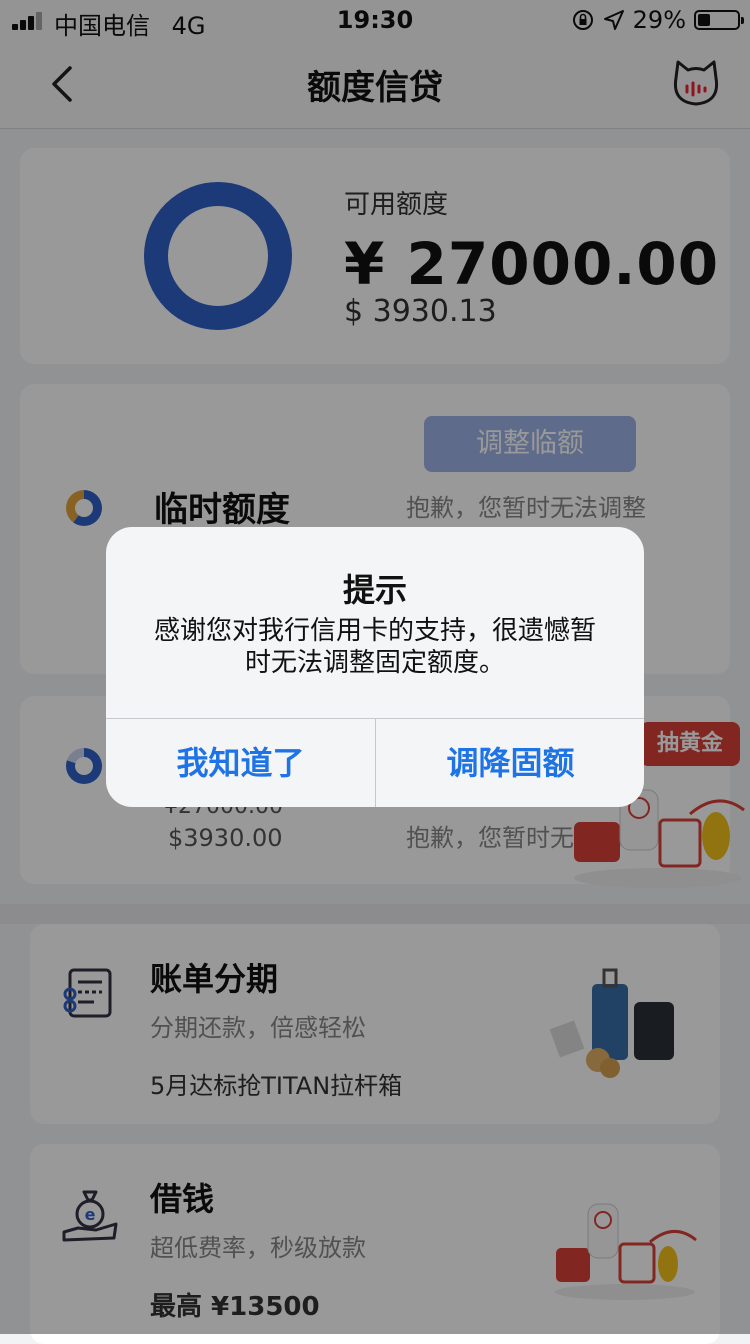 This screenshot has width=750, height=1344. What do you see at coordinates (374, 647) in the screenshot?
I see `dialog-message: 感谢您对我行信用卡的支持，很遗憾暂时无法调整固定额度。` at bounding box center [374, 647].